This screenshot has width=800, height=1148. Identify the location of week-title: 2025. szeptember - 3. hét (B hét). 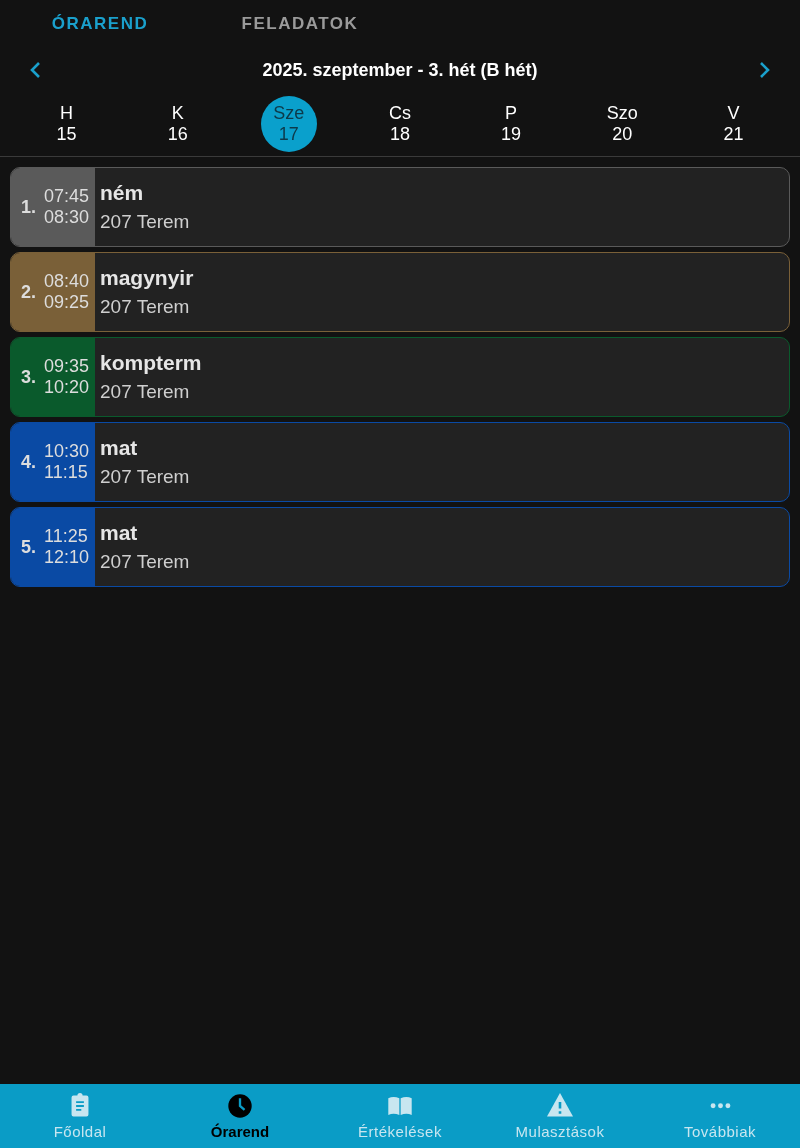
(400, 70).